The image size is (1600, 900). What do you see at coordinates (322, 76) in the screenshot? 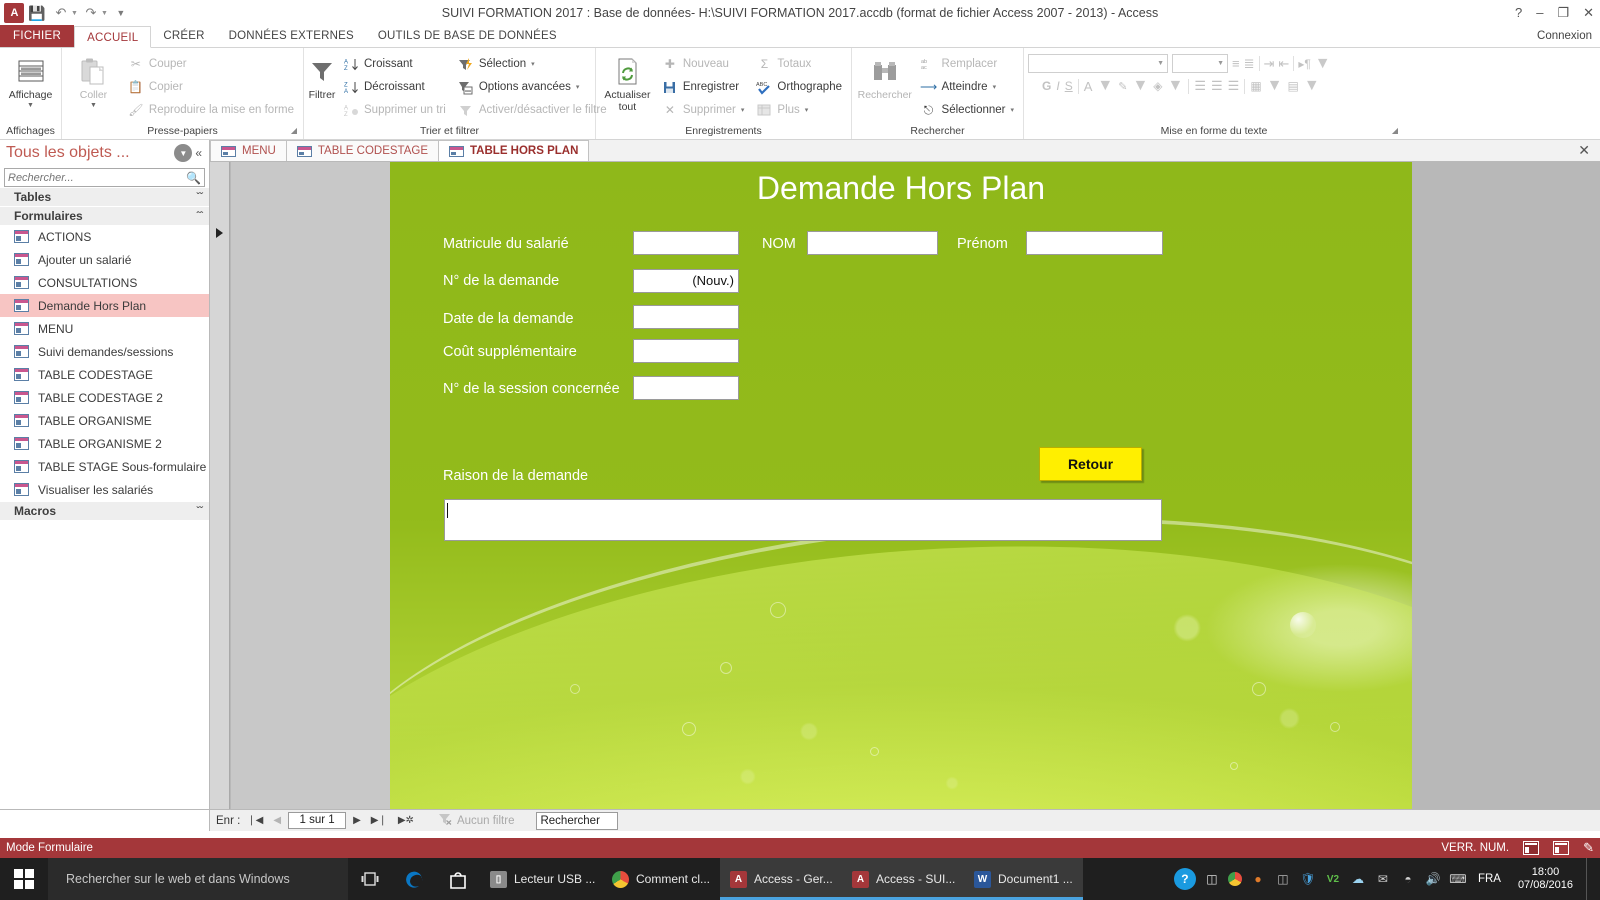
I see `filtrer-button: Filtrer` at bounding box center [322, 76].